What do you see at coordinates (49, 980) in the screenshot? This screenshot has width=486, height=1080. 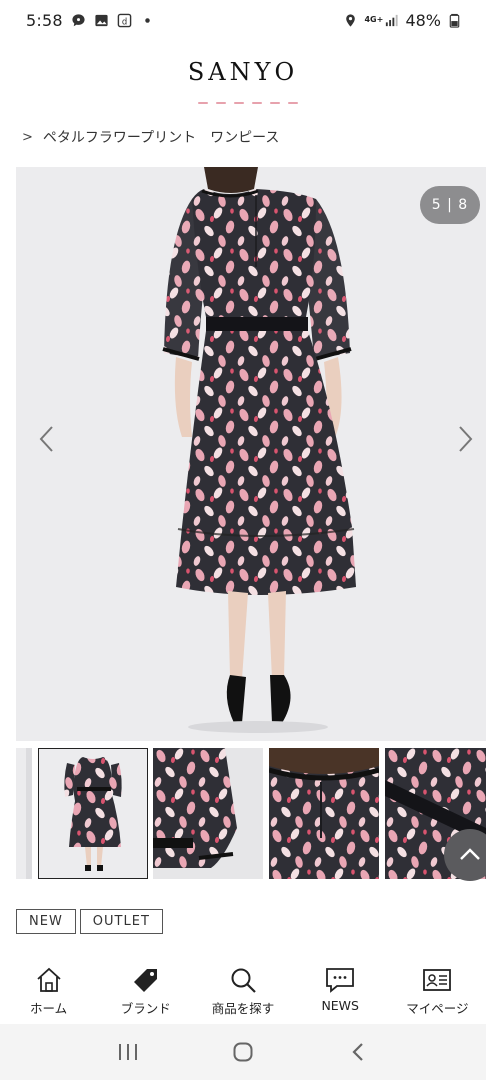 I see `home-icon` at bounding box center [49, 980].